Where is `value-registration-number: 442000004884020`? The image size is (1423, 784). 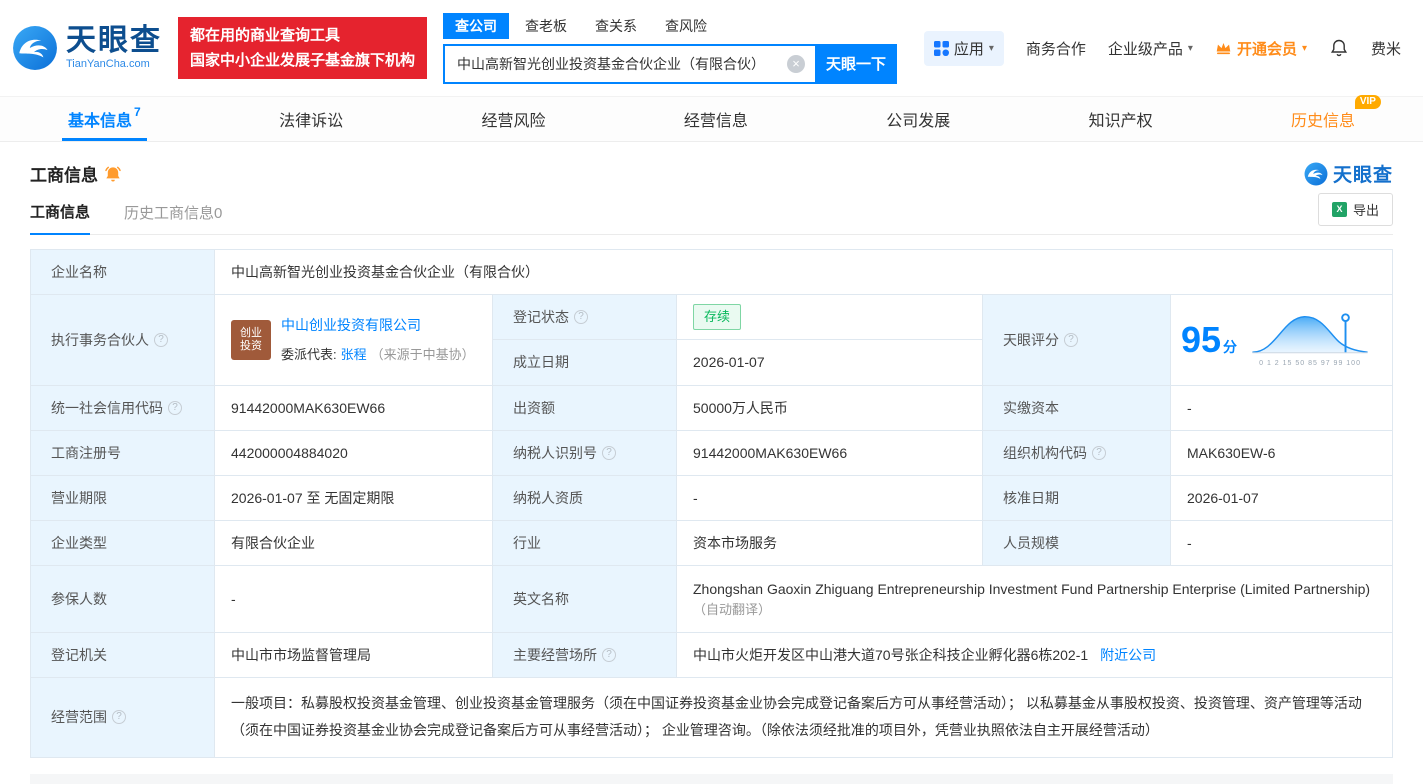
value-registration-number: 442000004884020 is located at coordinates (353, 453).